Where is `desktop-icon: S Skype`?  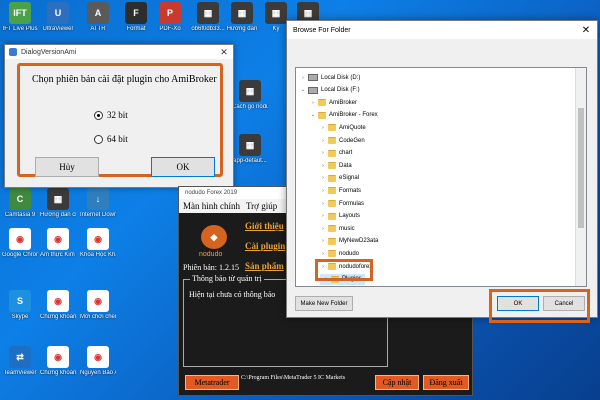 desktop-icon: S Skype is located at coordinates (20, 305).